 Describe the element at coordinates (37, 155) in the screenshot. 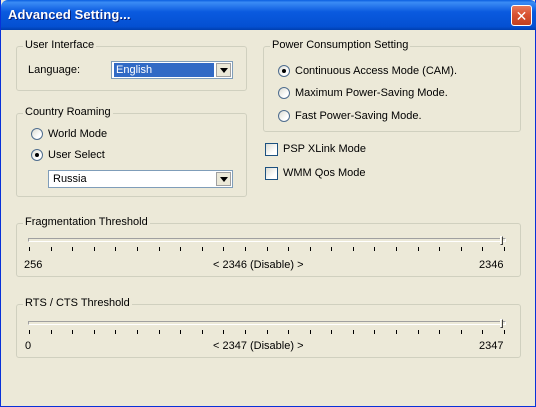

I see `user-select-radio` at that location.